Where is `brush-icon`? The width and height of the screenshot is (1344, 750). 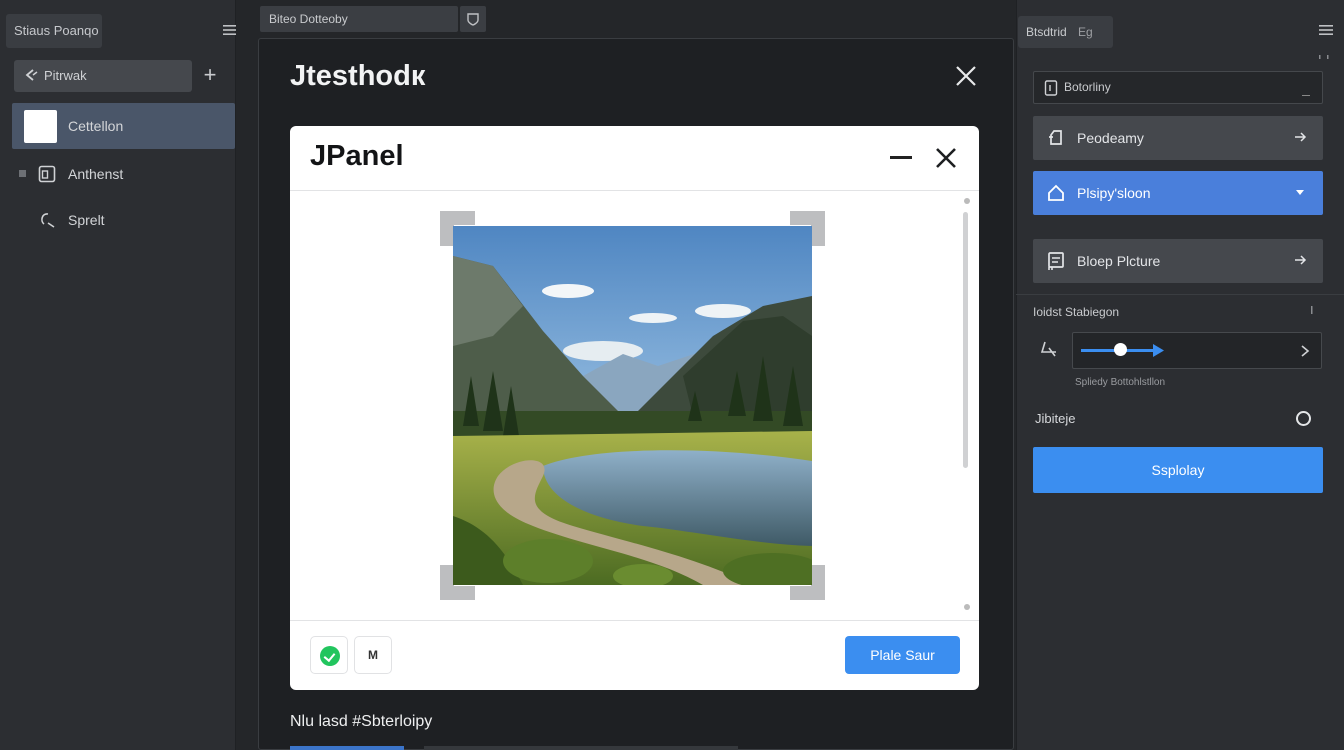 brush-icon is located at coordinates (1055, 137).